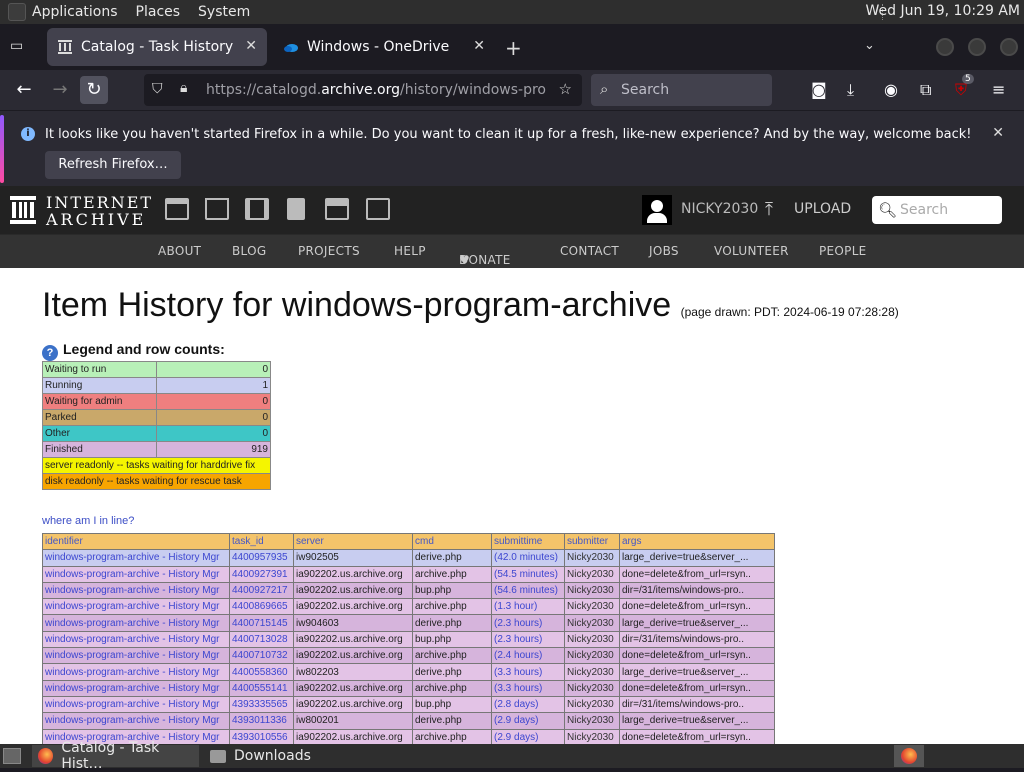  I want to click on column-header-cmd: cmd, so click(452, 541).